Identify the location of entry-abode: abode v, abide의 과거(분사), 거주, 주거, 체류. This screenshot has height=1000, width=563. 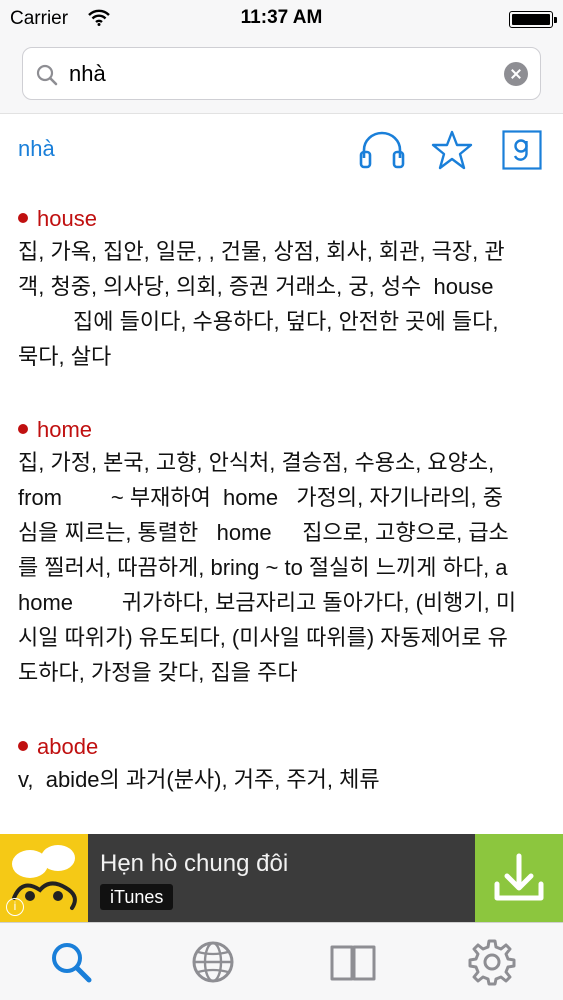
(285, 764).